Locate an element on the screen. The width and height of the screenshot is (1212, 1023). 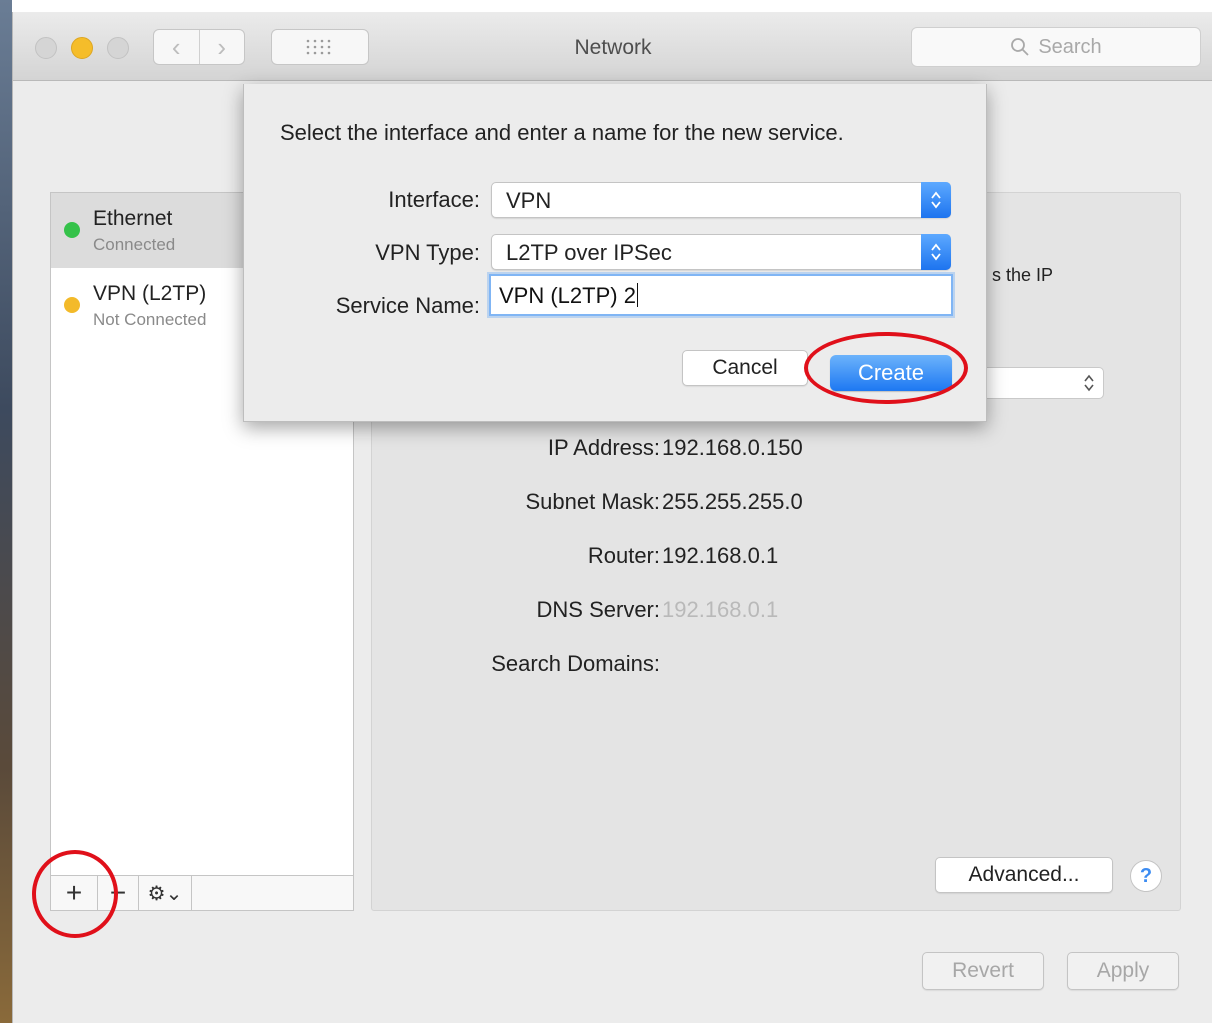
status-dot-connected is located at coordinates (72, 230).